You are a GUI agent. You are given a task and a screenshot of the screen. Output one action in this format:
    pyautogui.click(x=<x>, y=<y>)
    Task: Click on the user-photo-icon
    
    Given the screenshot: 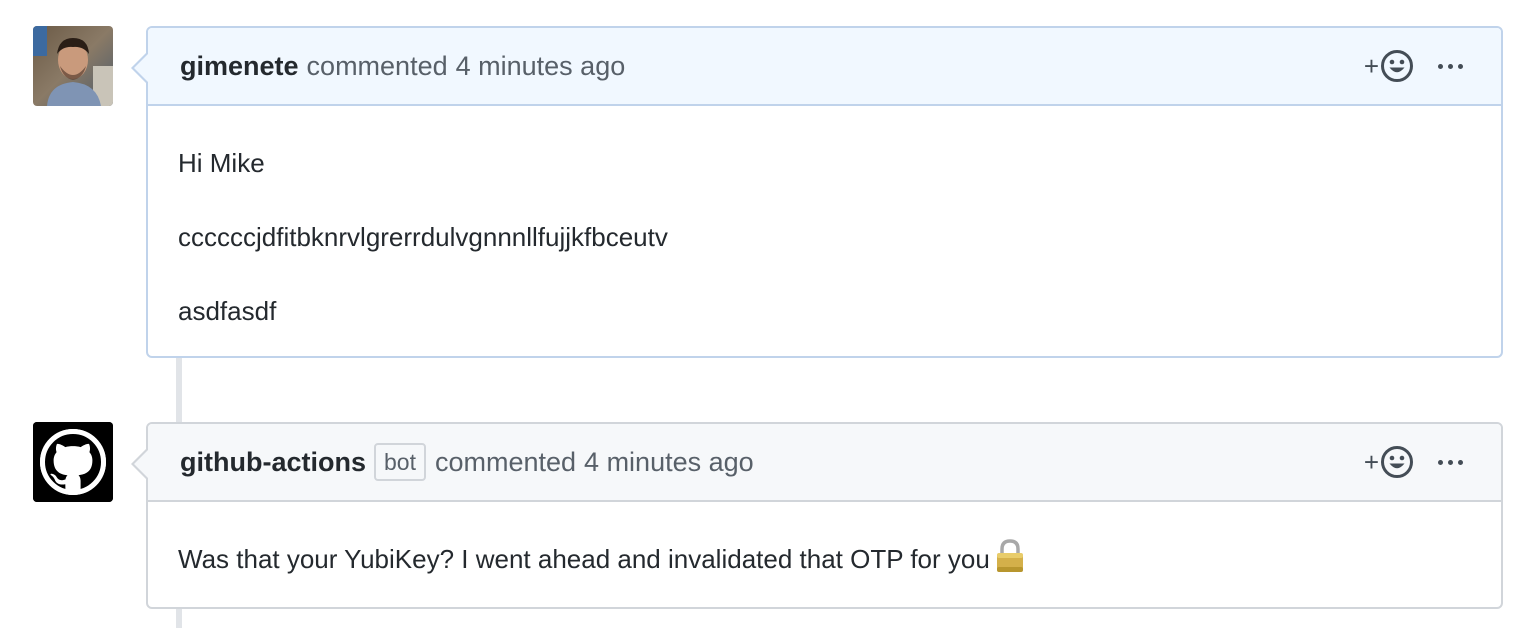 What is the action you would take?
    pyautogui.click(x=73, y=66)
    